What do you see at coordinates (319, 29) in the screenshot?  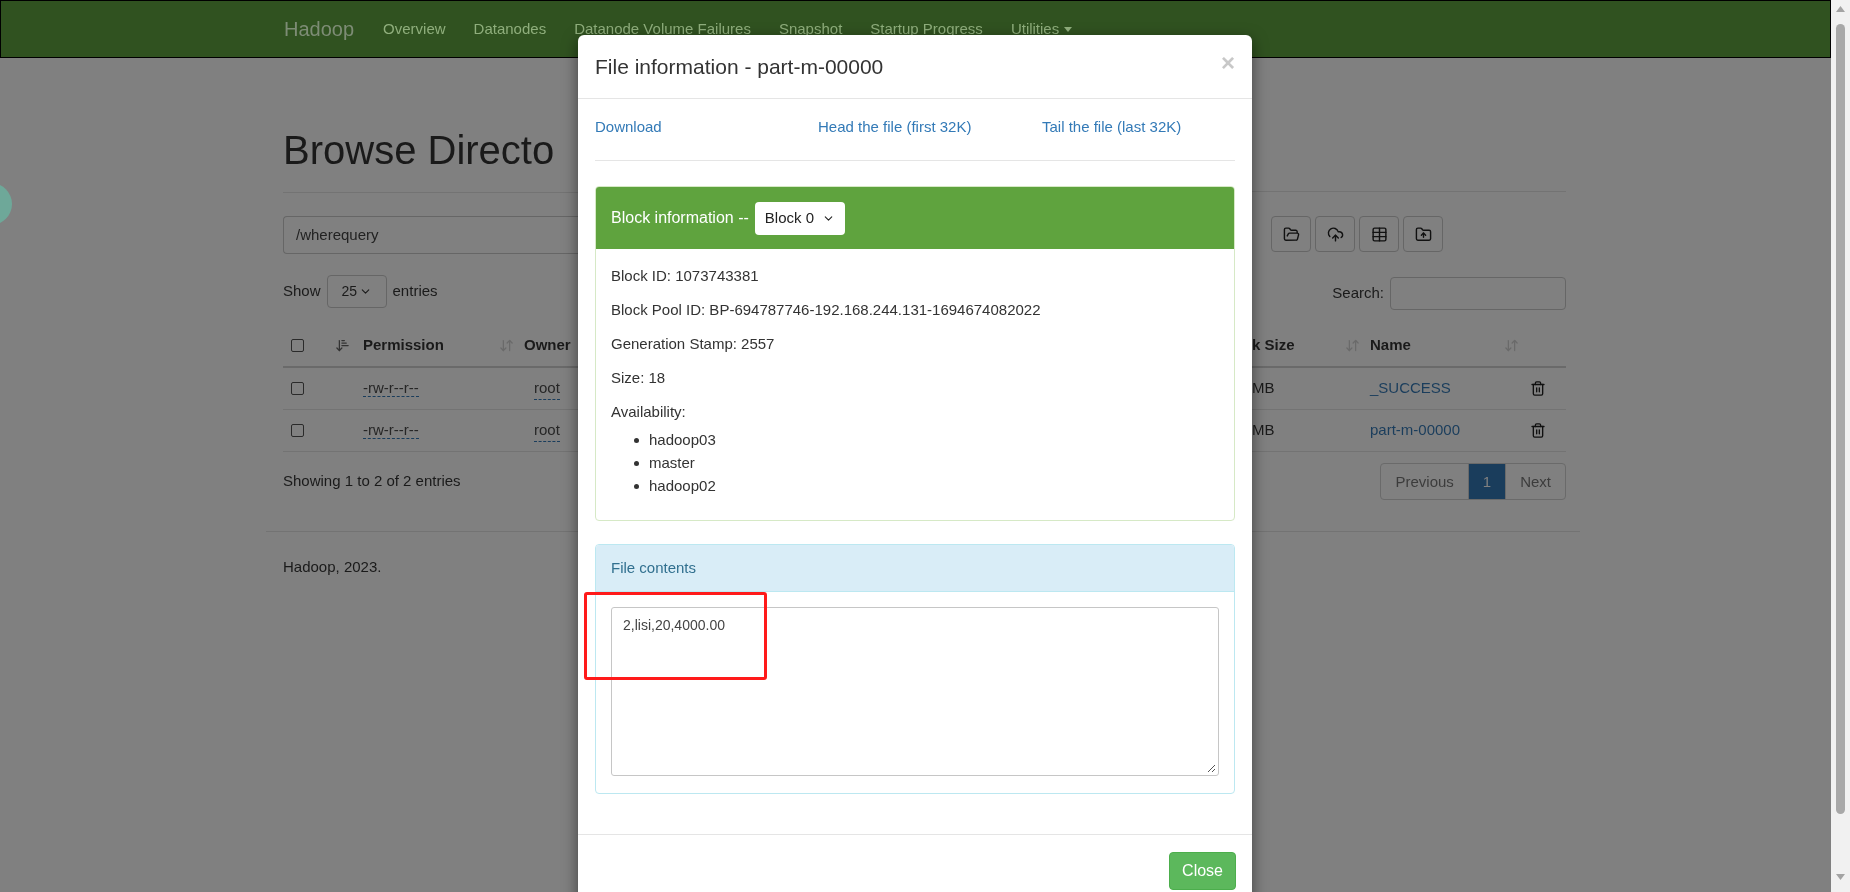 I see `brand-link: Hadoop` at bounding box center [319, 29].